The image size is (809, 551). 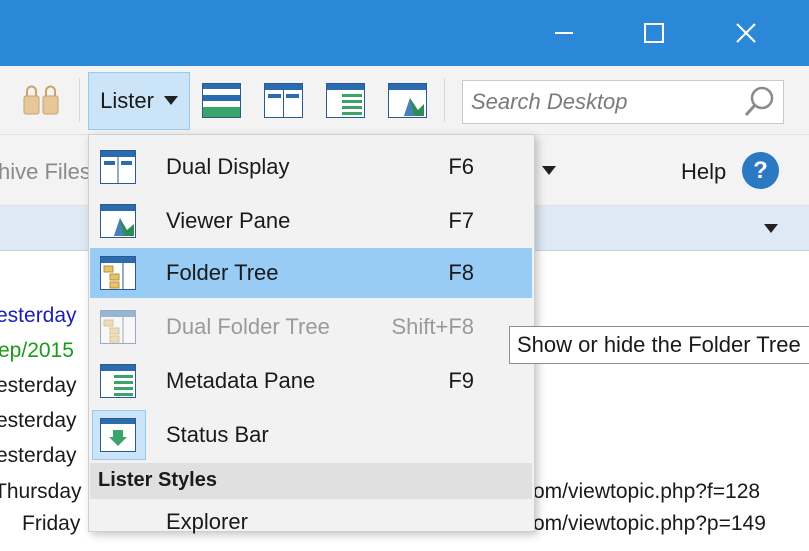 I want to click on tooltip: Show or hide the Folder Tree, so click(x=659, y=345).